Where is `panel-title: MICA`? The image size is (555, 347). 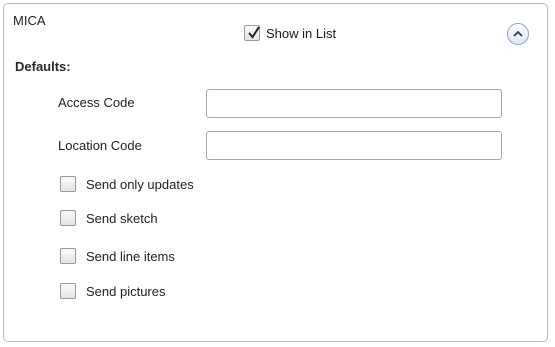 panel-title: MICA is located at coordinates (29, 20).